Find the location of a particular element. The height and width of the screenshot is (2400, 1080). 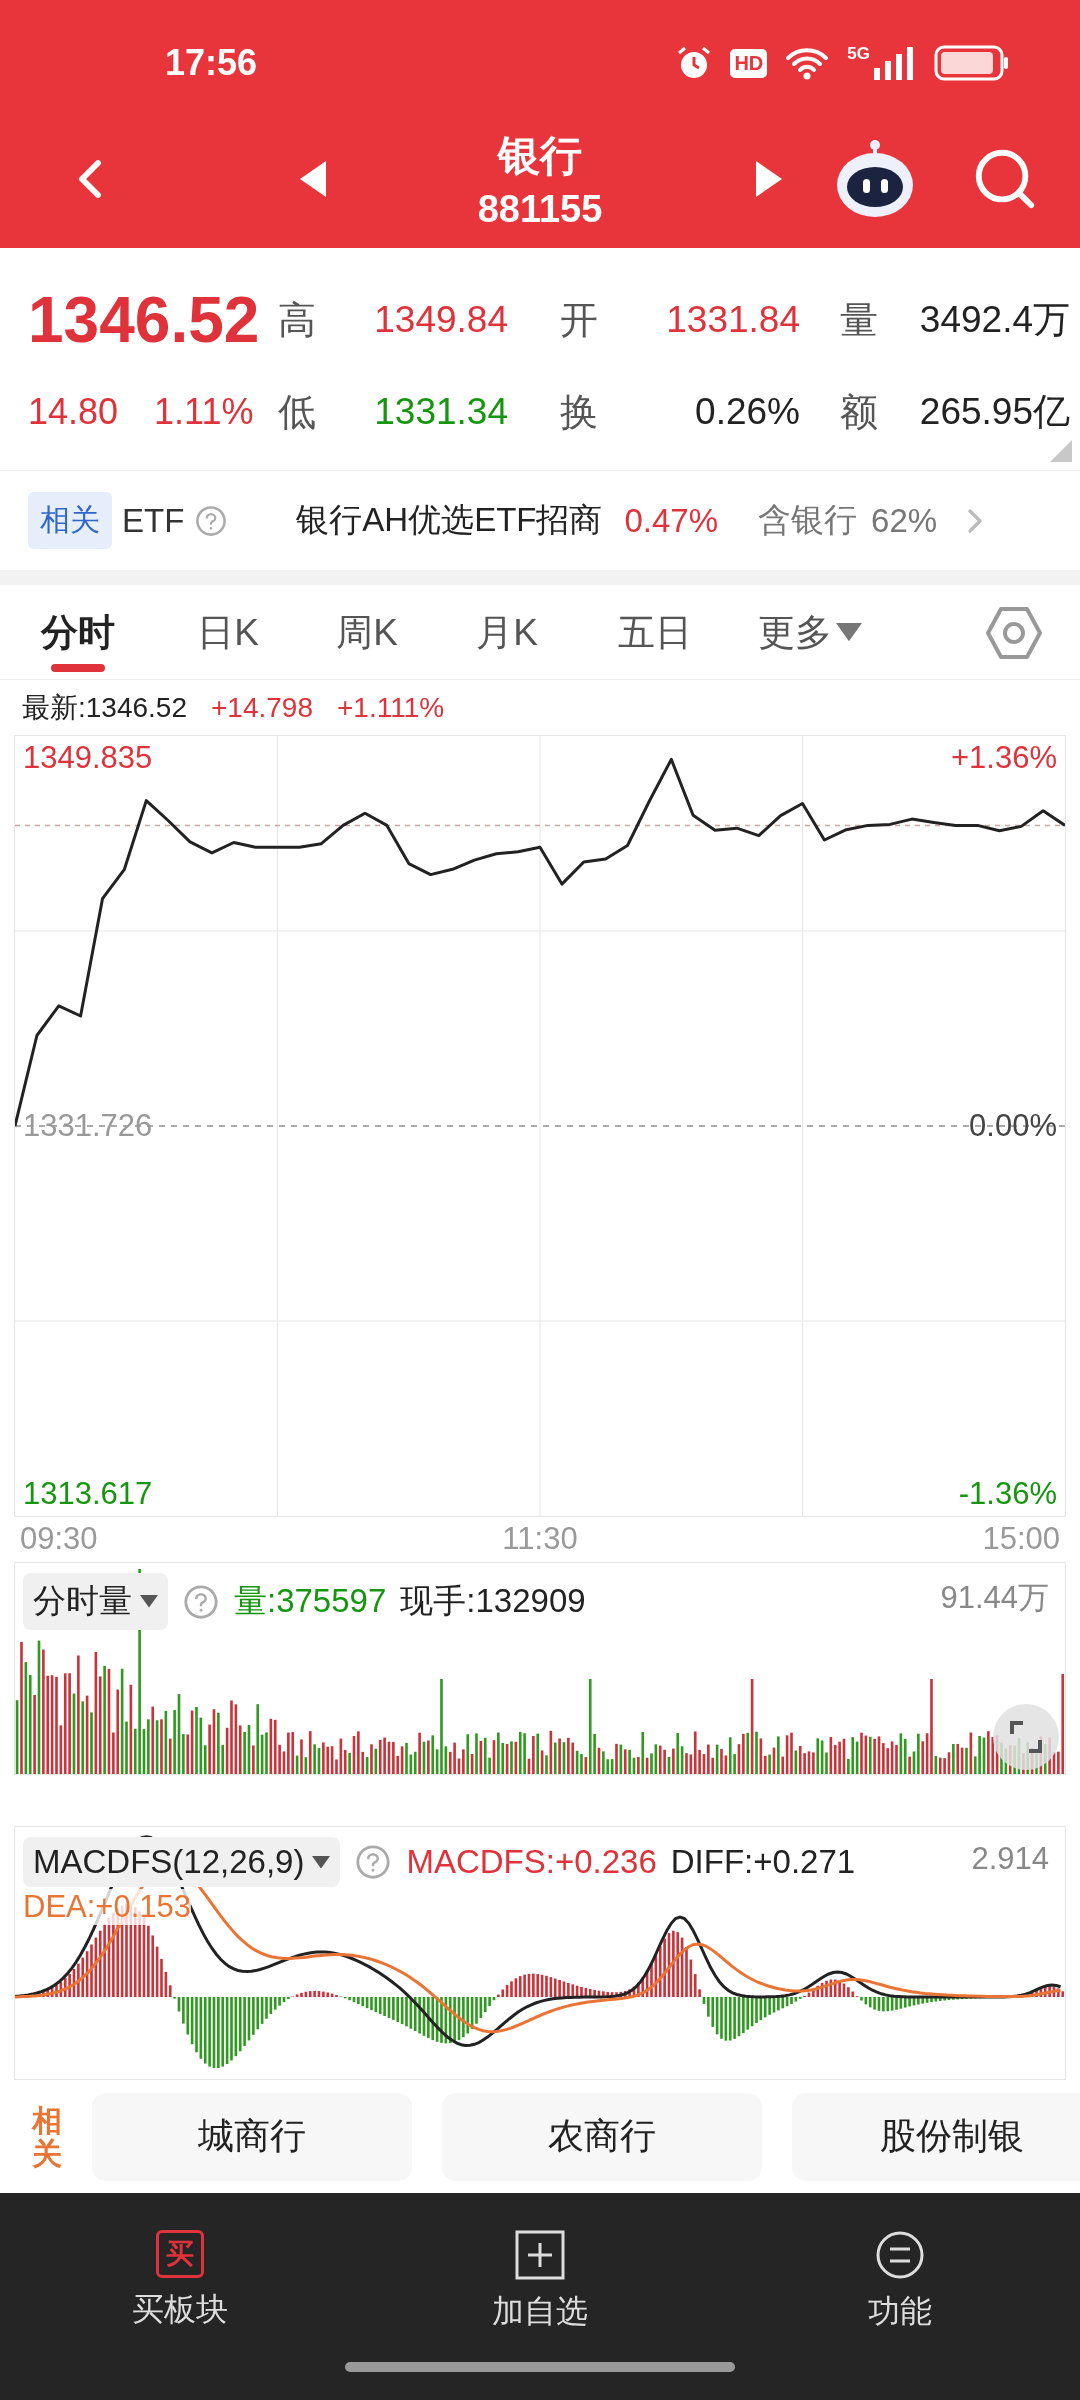

stat-value: 1349.84 is located at coordinates (441, 320).